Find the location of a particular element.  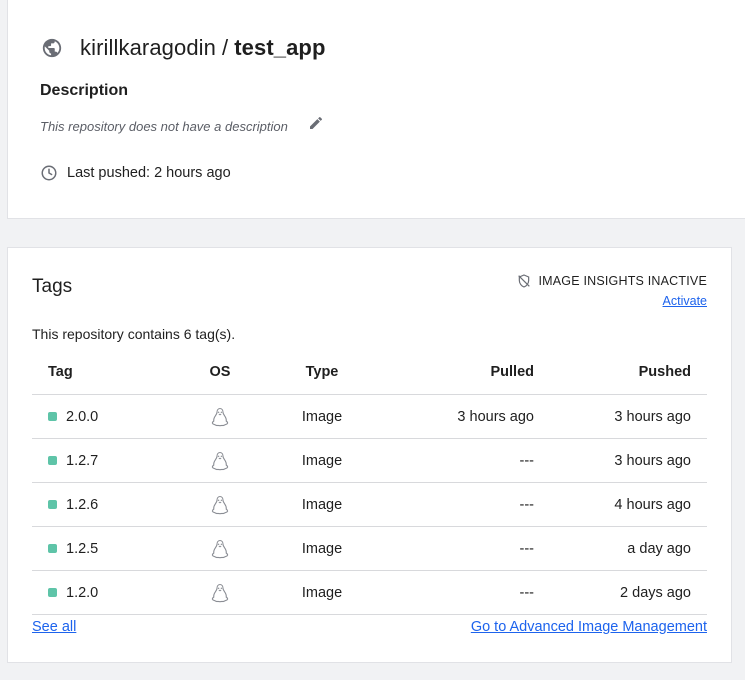

pushed-cell: a day ago is located at coordinates (621, 548).